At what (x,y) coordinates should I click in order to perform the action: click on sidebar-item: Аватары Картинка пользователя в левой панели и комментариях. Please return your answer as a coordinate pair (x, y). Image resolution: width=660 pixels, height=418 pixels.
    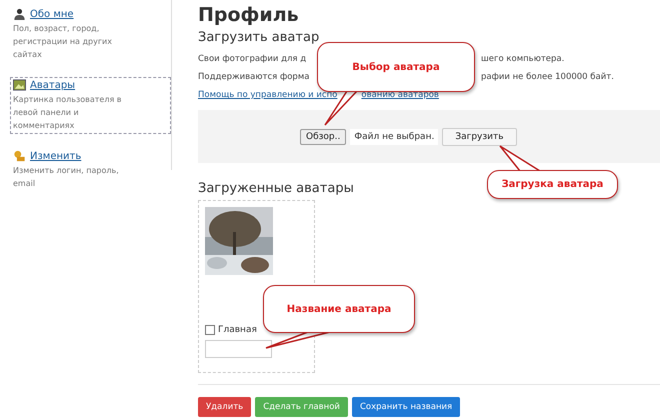
    Looking at the image, I should click on (90, 105).